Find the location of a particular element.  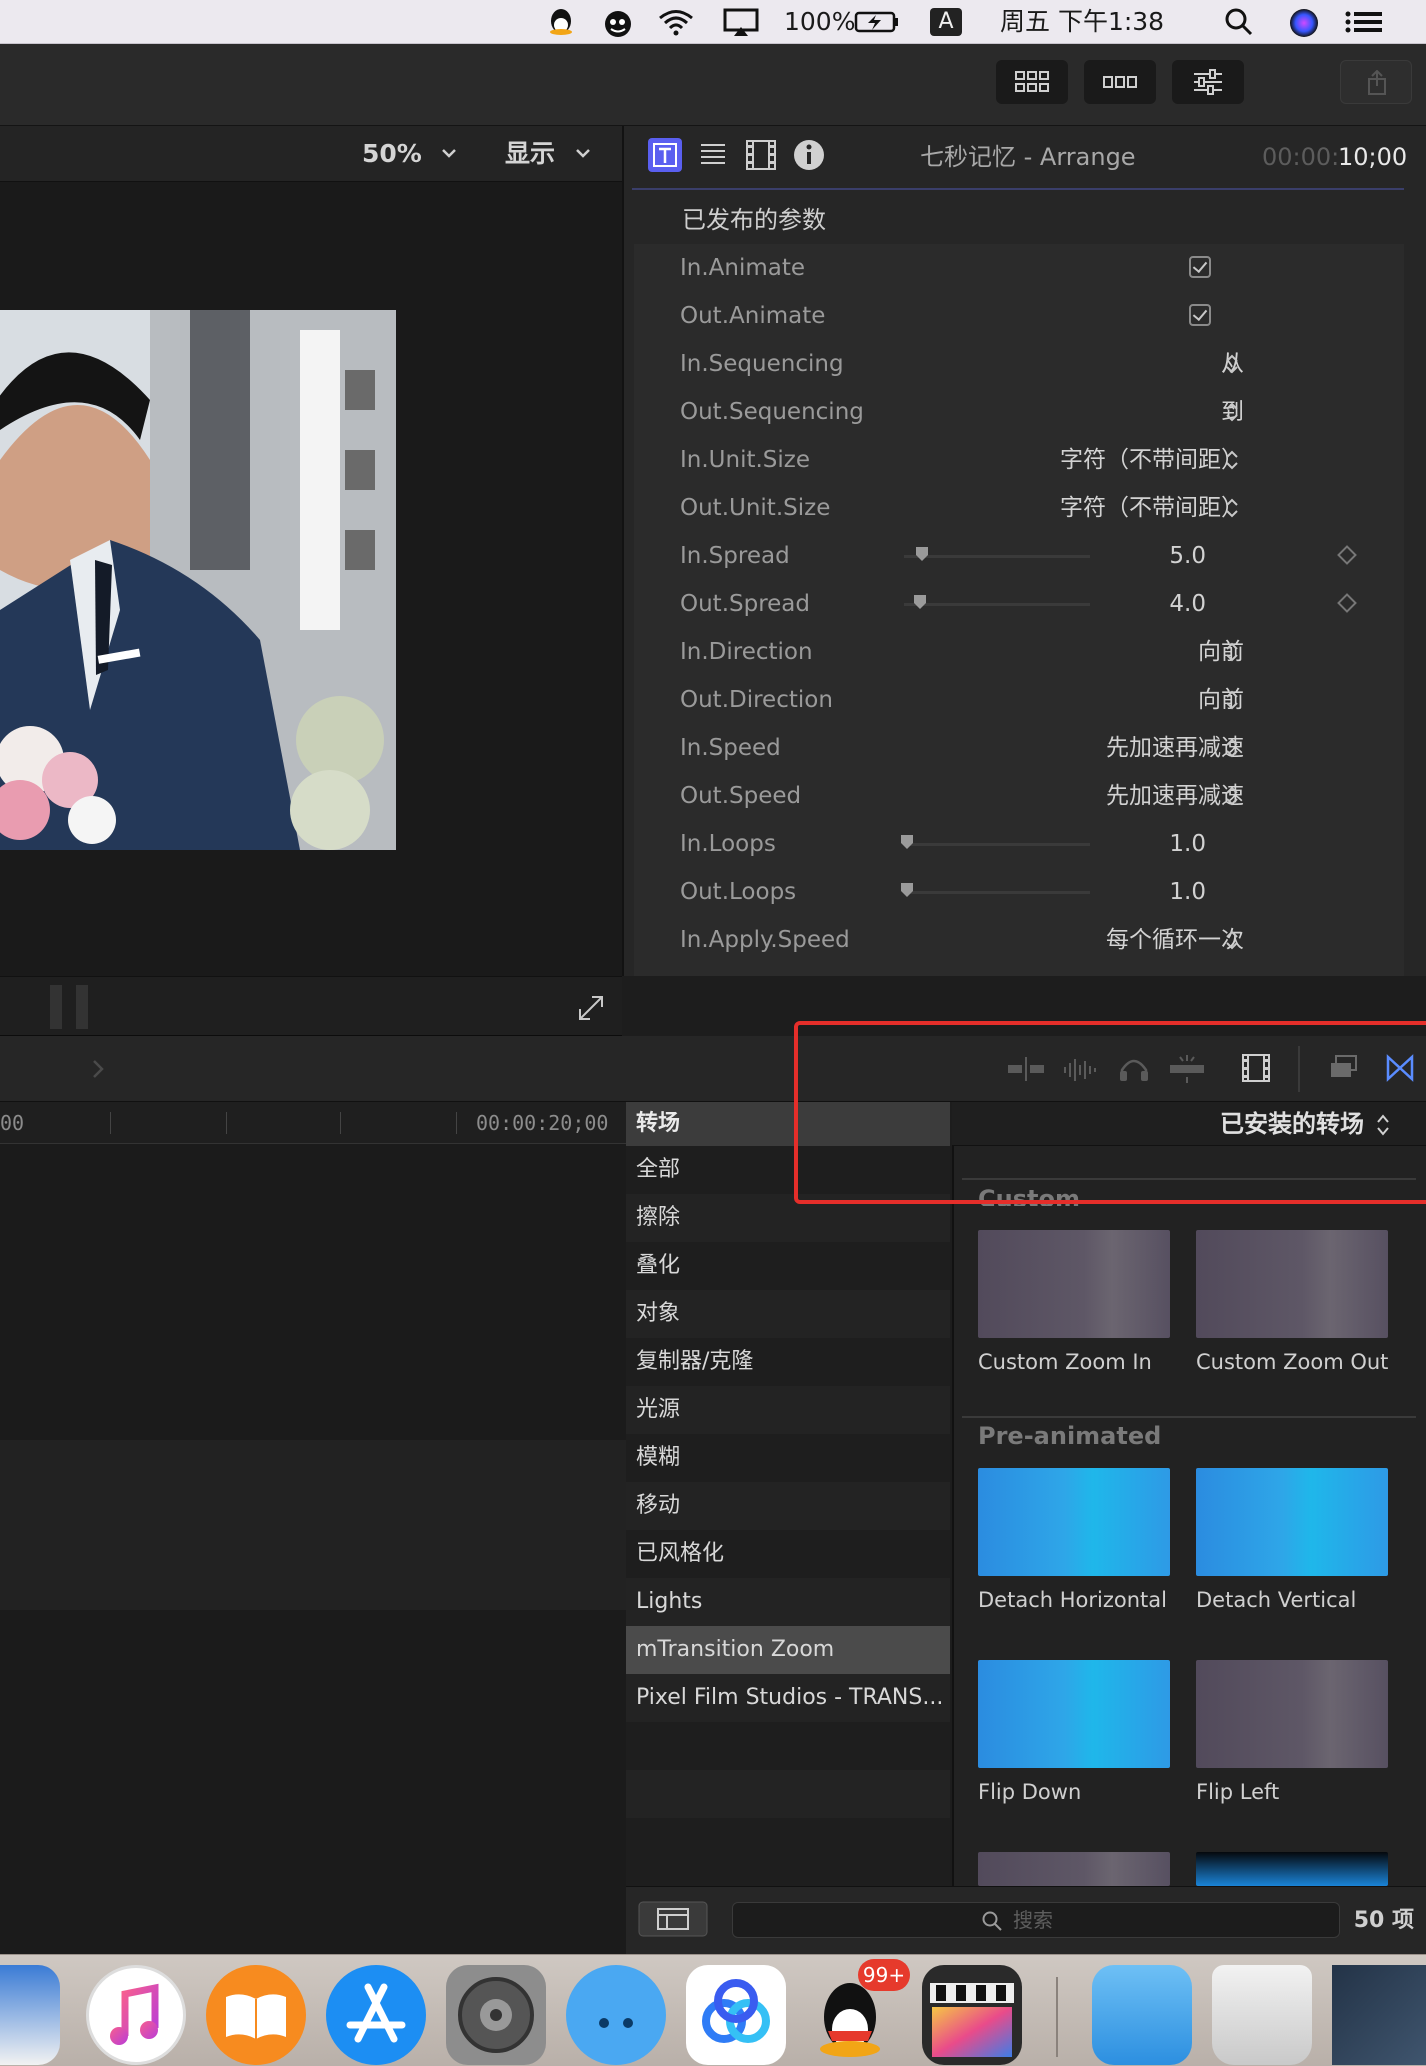

app-store-dock-icon is located at coordinates (376, 2015).